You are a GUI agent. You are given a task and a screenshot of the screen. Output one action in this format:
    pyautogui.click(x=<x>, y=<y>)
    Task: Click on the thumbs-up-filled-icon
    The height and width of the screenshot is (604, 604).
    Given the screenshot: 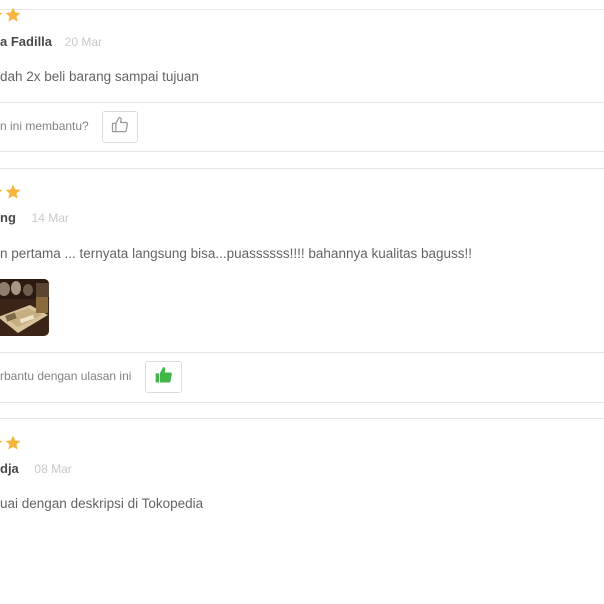 What is the action you would take?
    pyautogui.click(x=164, y=377)
    